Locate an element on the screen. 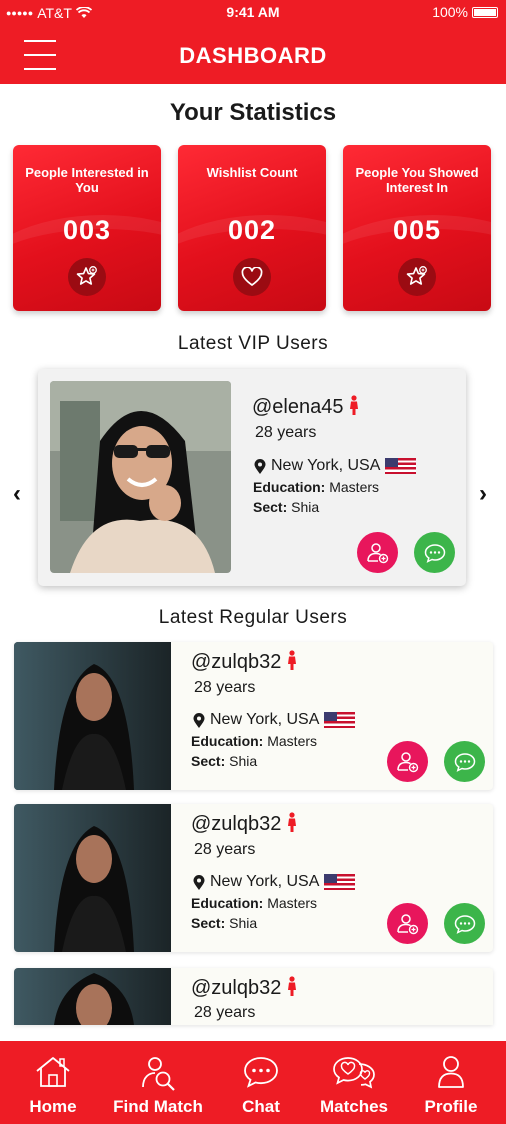 The width and height of the screenshot is (506, 1124). stat-value: 005 is located at coordinates (417, 230).